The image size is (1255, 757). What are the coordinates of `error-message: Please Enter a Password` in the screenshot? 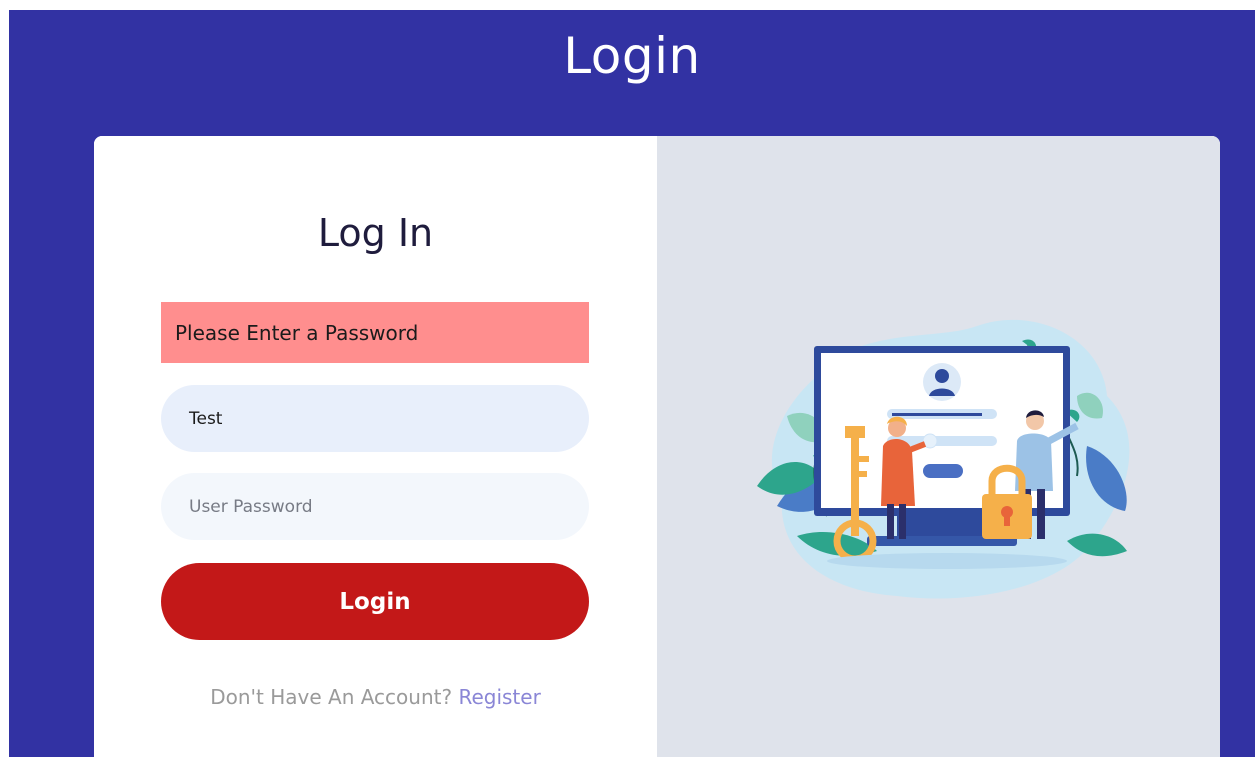 It's located at (297, 332).